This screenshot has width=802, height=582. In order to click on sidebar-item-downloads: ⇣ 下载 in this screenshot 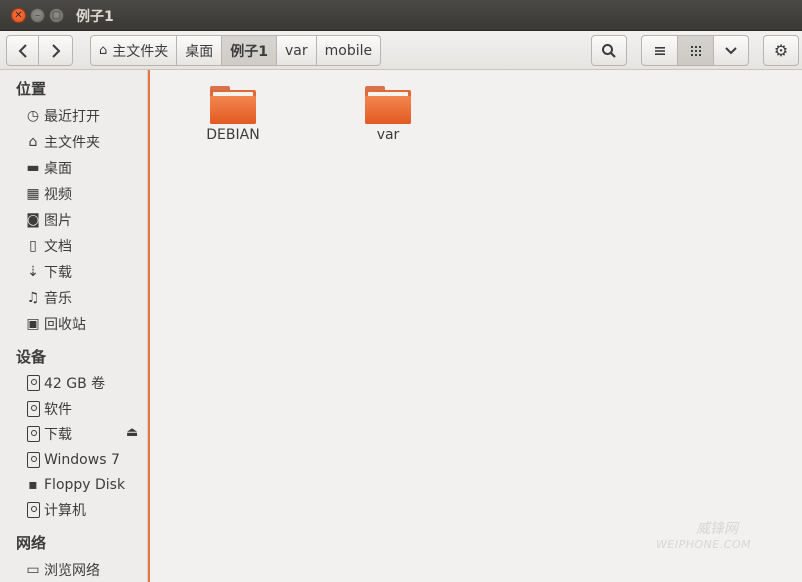, I will do `click(48, 272)`.